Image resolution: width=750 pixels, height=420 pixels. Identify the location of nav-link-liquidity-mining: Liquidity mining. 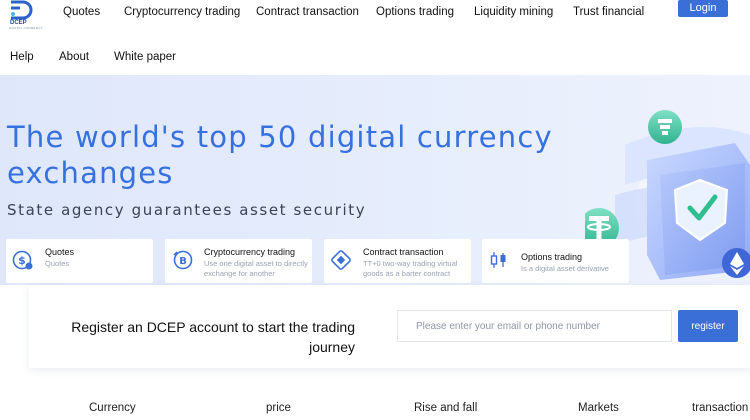
(513, 12).